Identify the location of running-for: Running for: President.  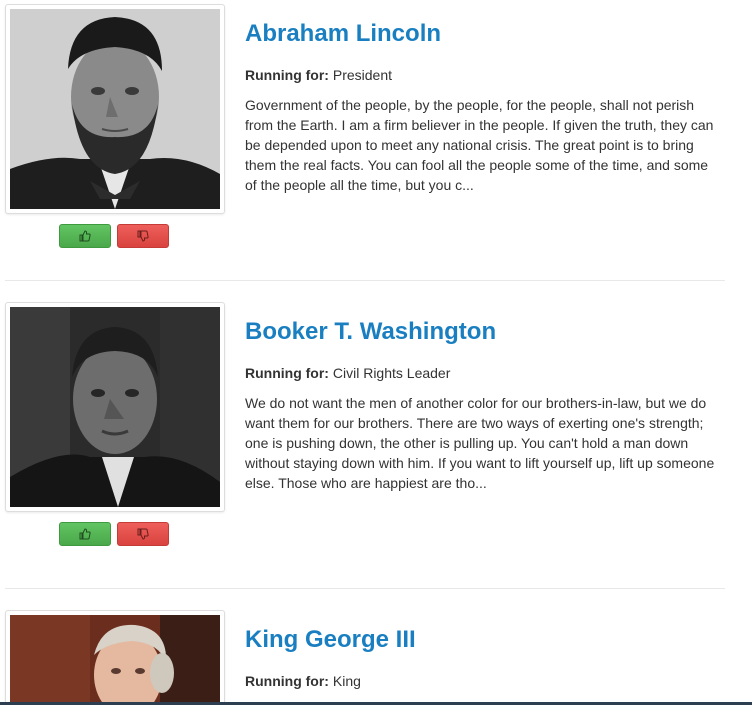
(318, 75).